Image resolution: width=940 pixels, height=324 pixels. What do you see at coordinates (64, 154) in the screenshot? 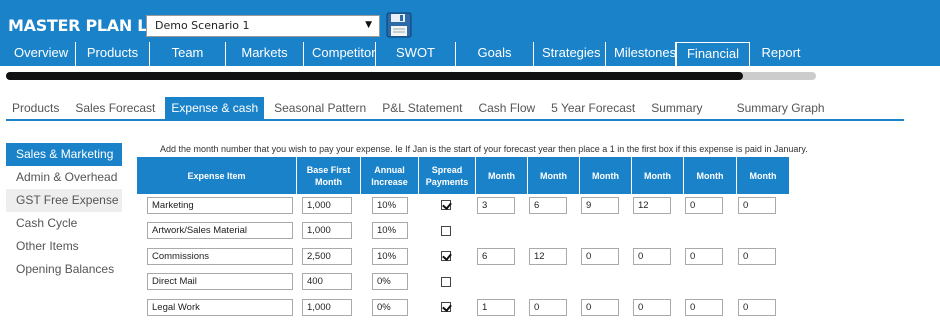
I see `side-item-sales-and-marketing: Sales & Marketing` at bounding box center [64, 154].